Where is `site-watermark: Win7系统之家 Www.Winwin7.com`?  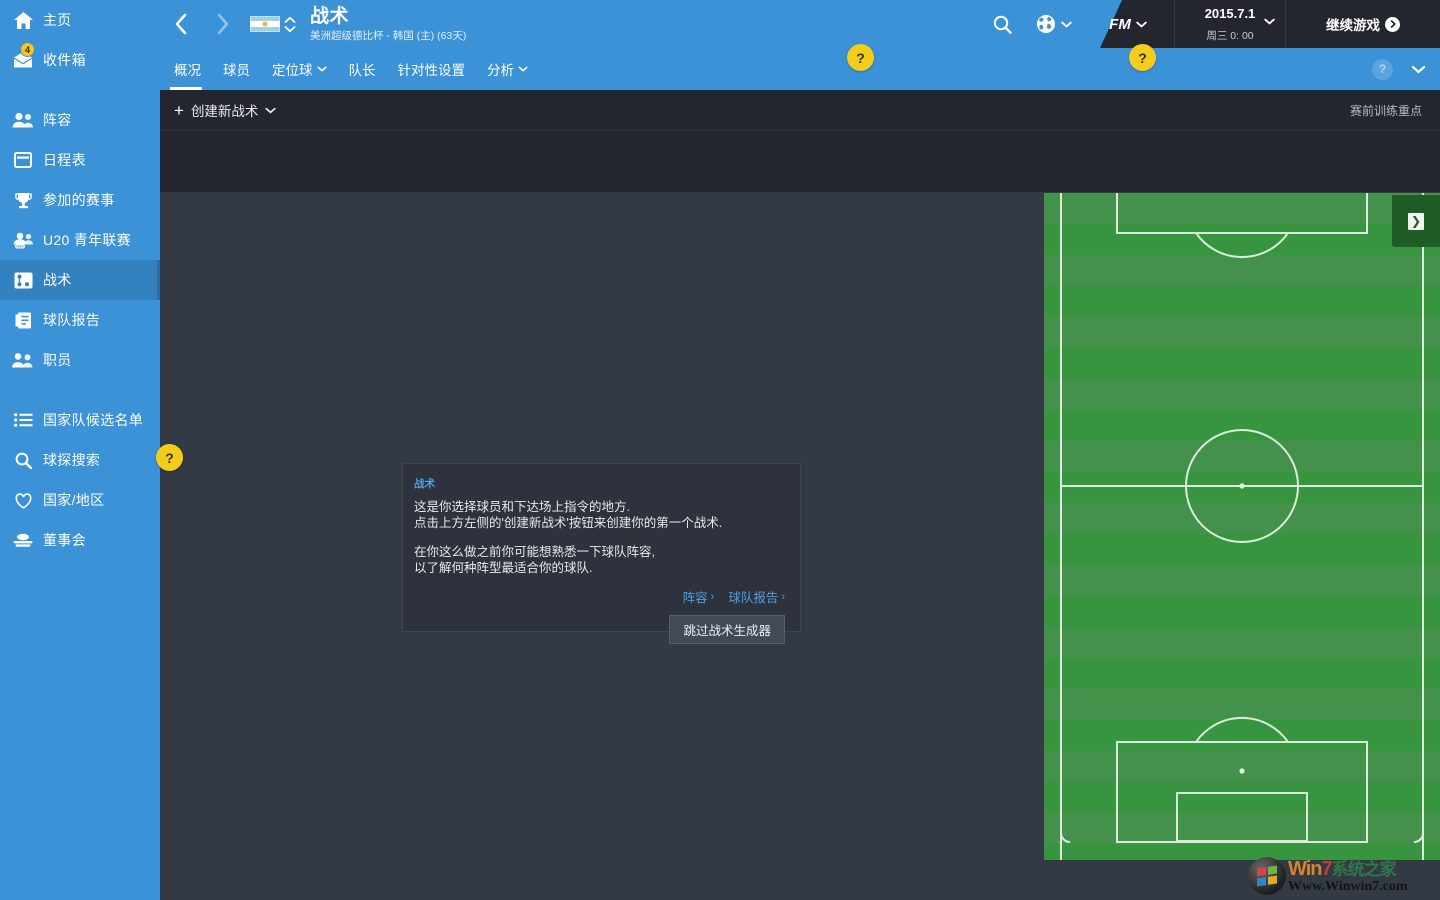 site-watermark: Win7系统之家 Www.Winwin7.com is located at coordinates (1344, 876).